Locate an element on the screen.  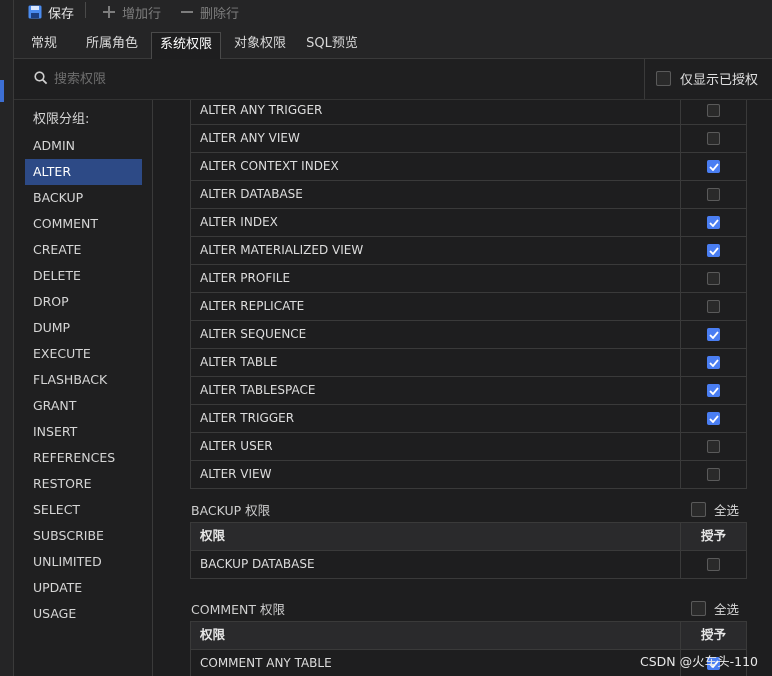
backup-section-title: BACKUP 权限 is located at coordinates (231, 510).